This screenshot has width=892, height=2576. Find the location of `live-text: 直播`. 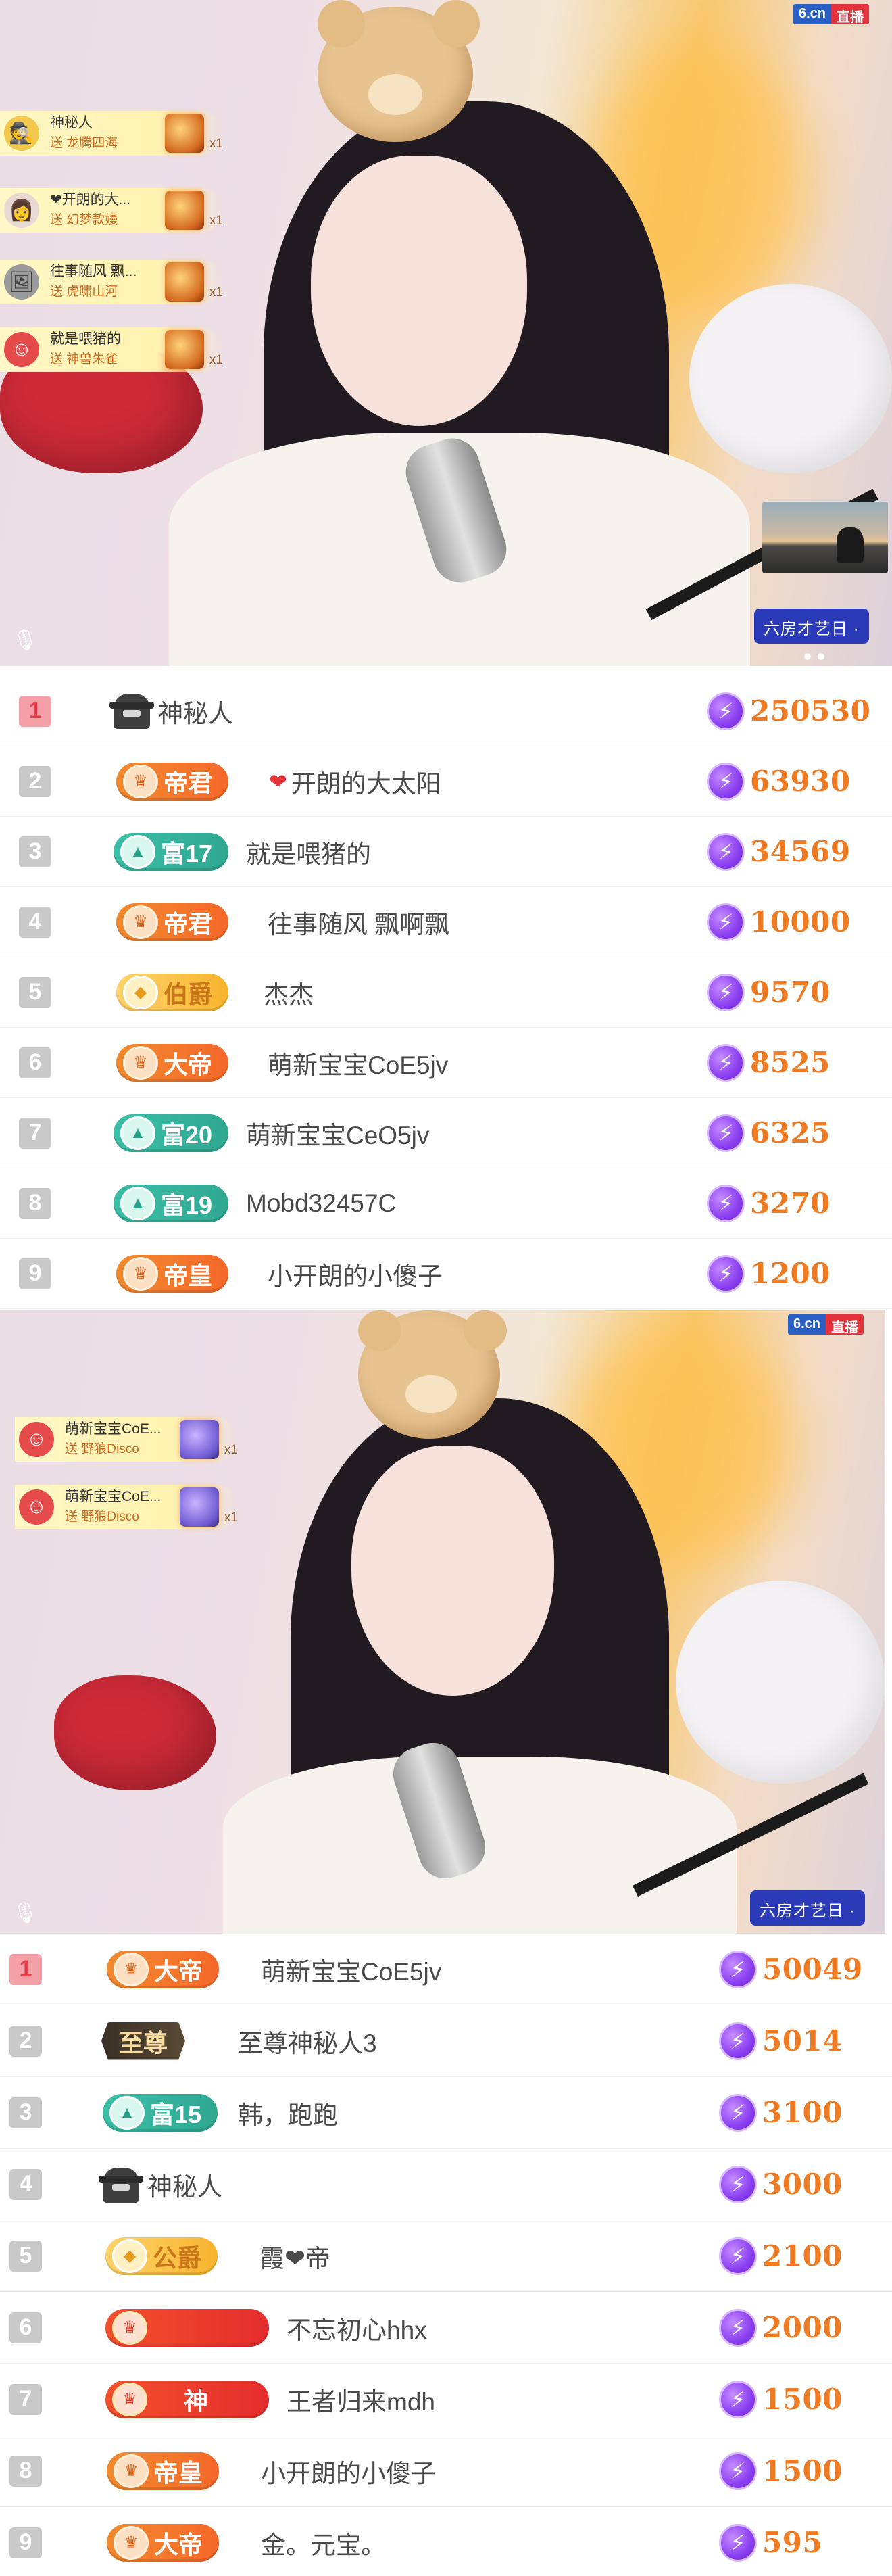

live-text: 直播 is located at coordinates (845, 1324).